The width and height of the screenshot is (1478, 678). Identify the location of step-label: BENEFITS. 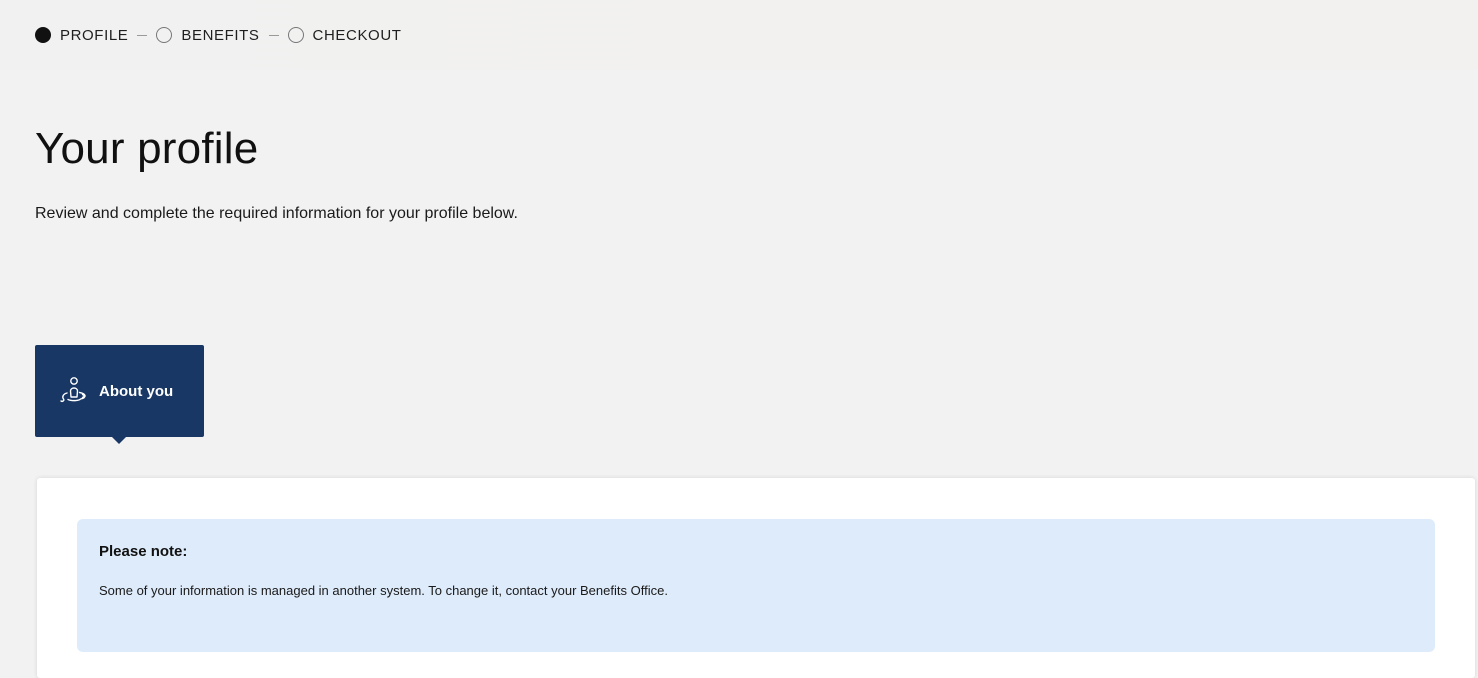
(220, 35).